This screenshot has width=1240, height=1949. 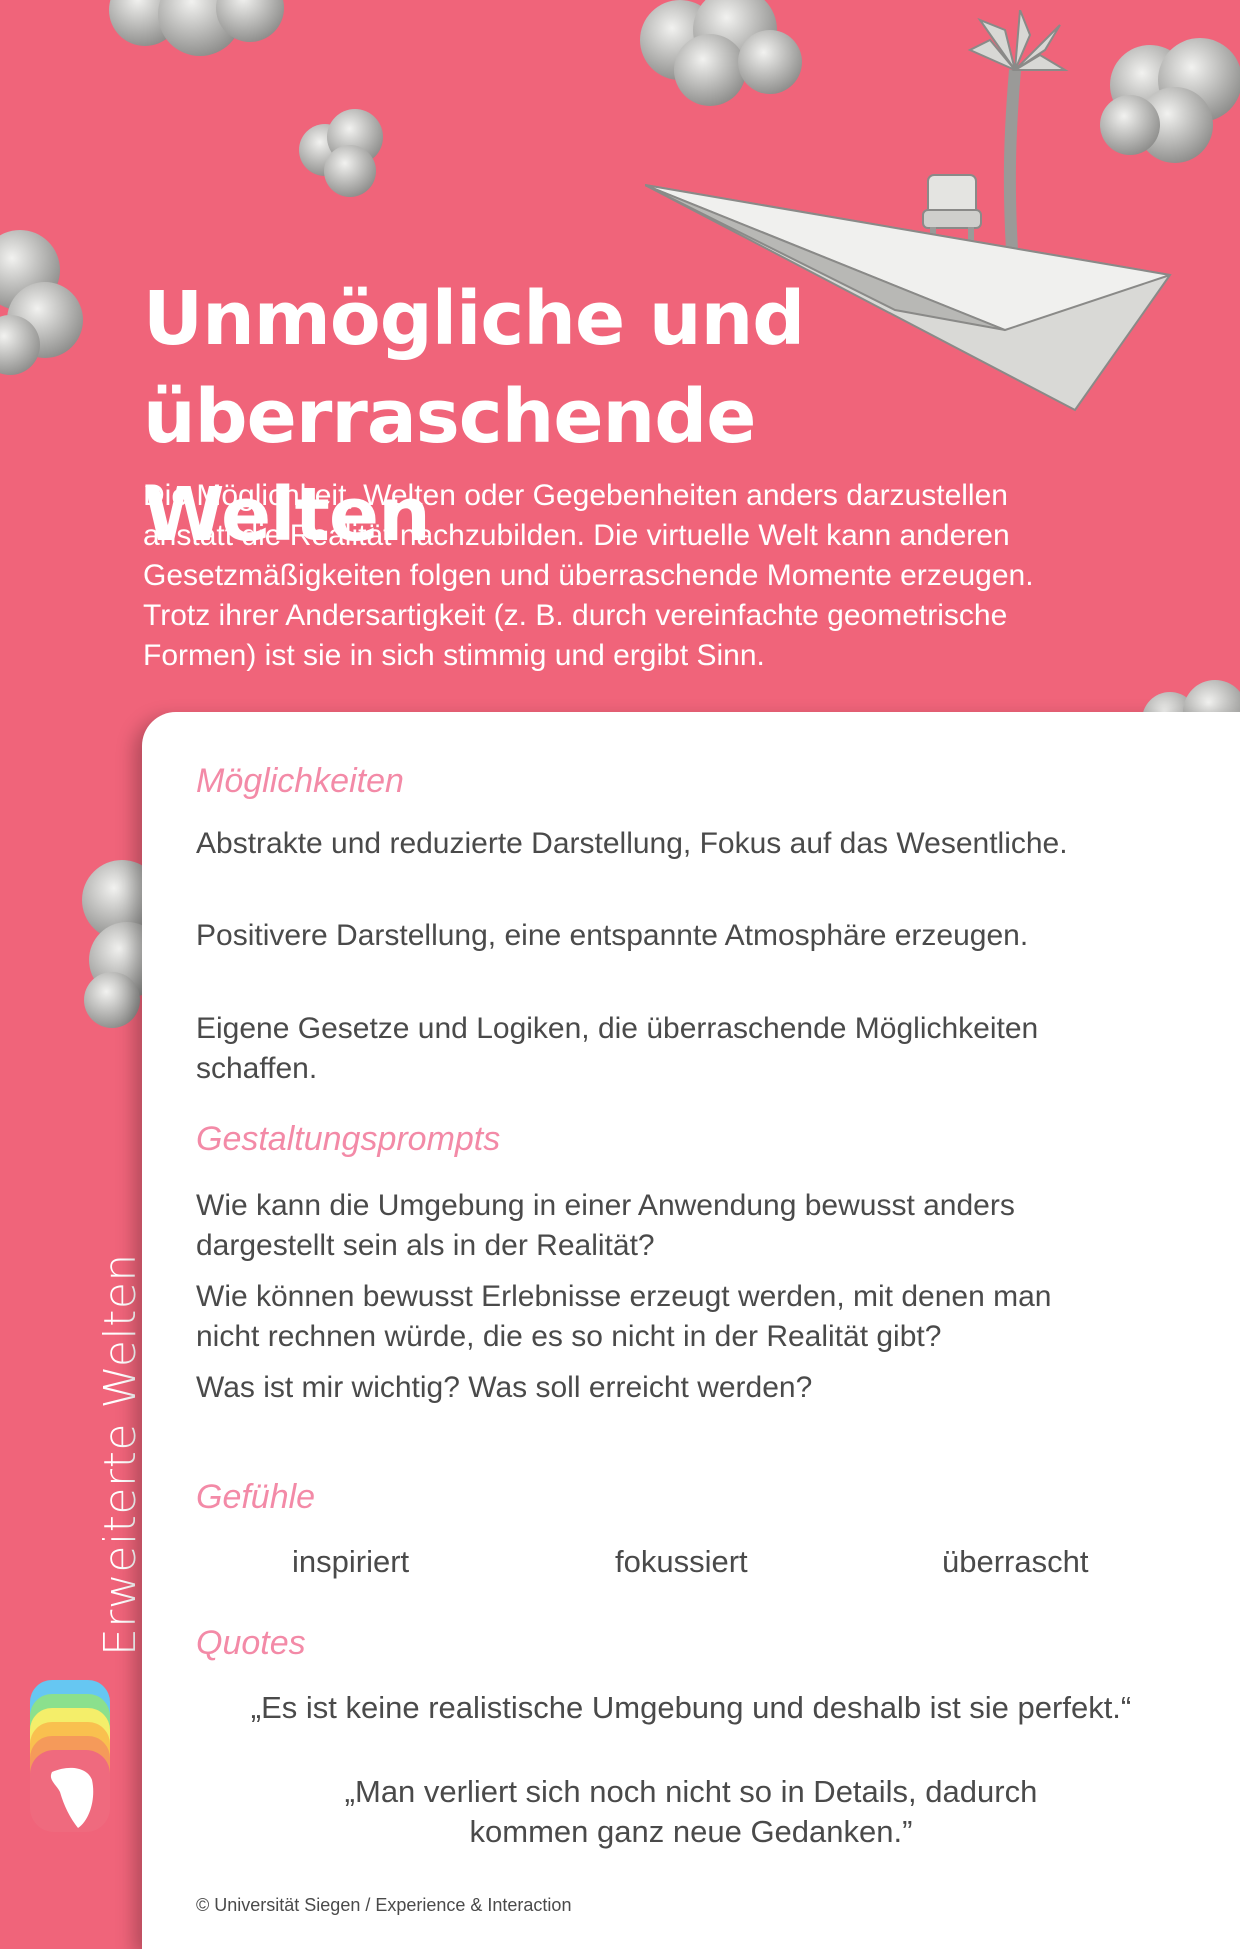 What do you see at coordinates (351, 1561) in the screenshot?
I see `feeling-tag: inspiriert` at bounding box center [351, 1561].